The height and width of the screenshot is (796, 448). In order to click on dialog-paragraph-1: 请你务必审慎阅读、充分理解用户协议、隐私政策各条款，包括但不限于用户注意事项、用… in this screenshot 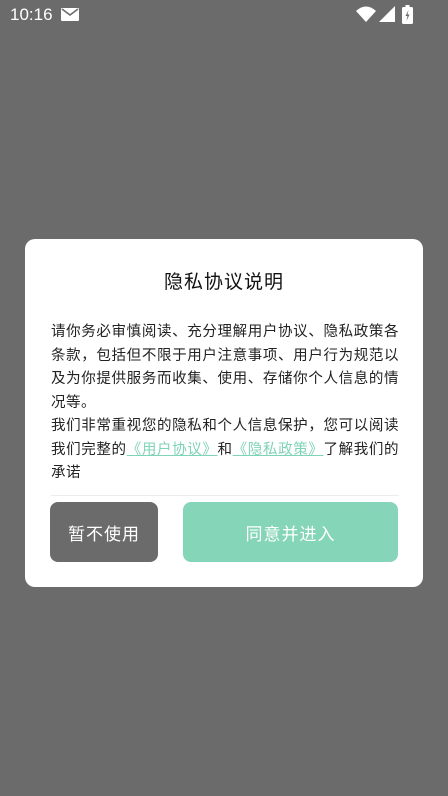, I will do `click(225, 367)`.